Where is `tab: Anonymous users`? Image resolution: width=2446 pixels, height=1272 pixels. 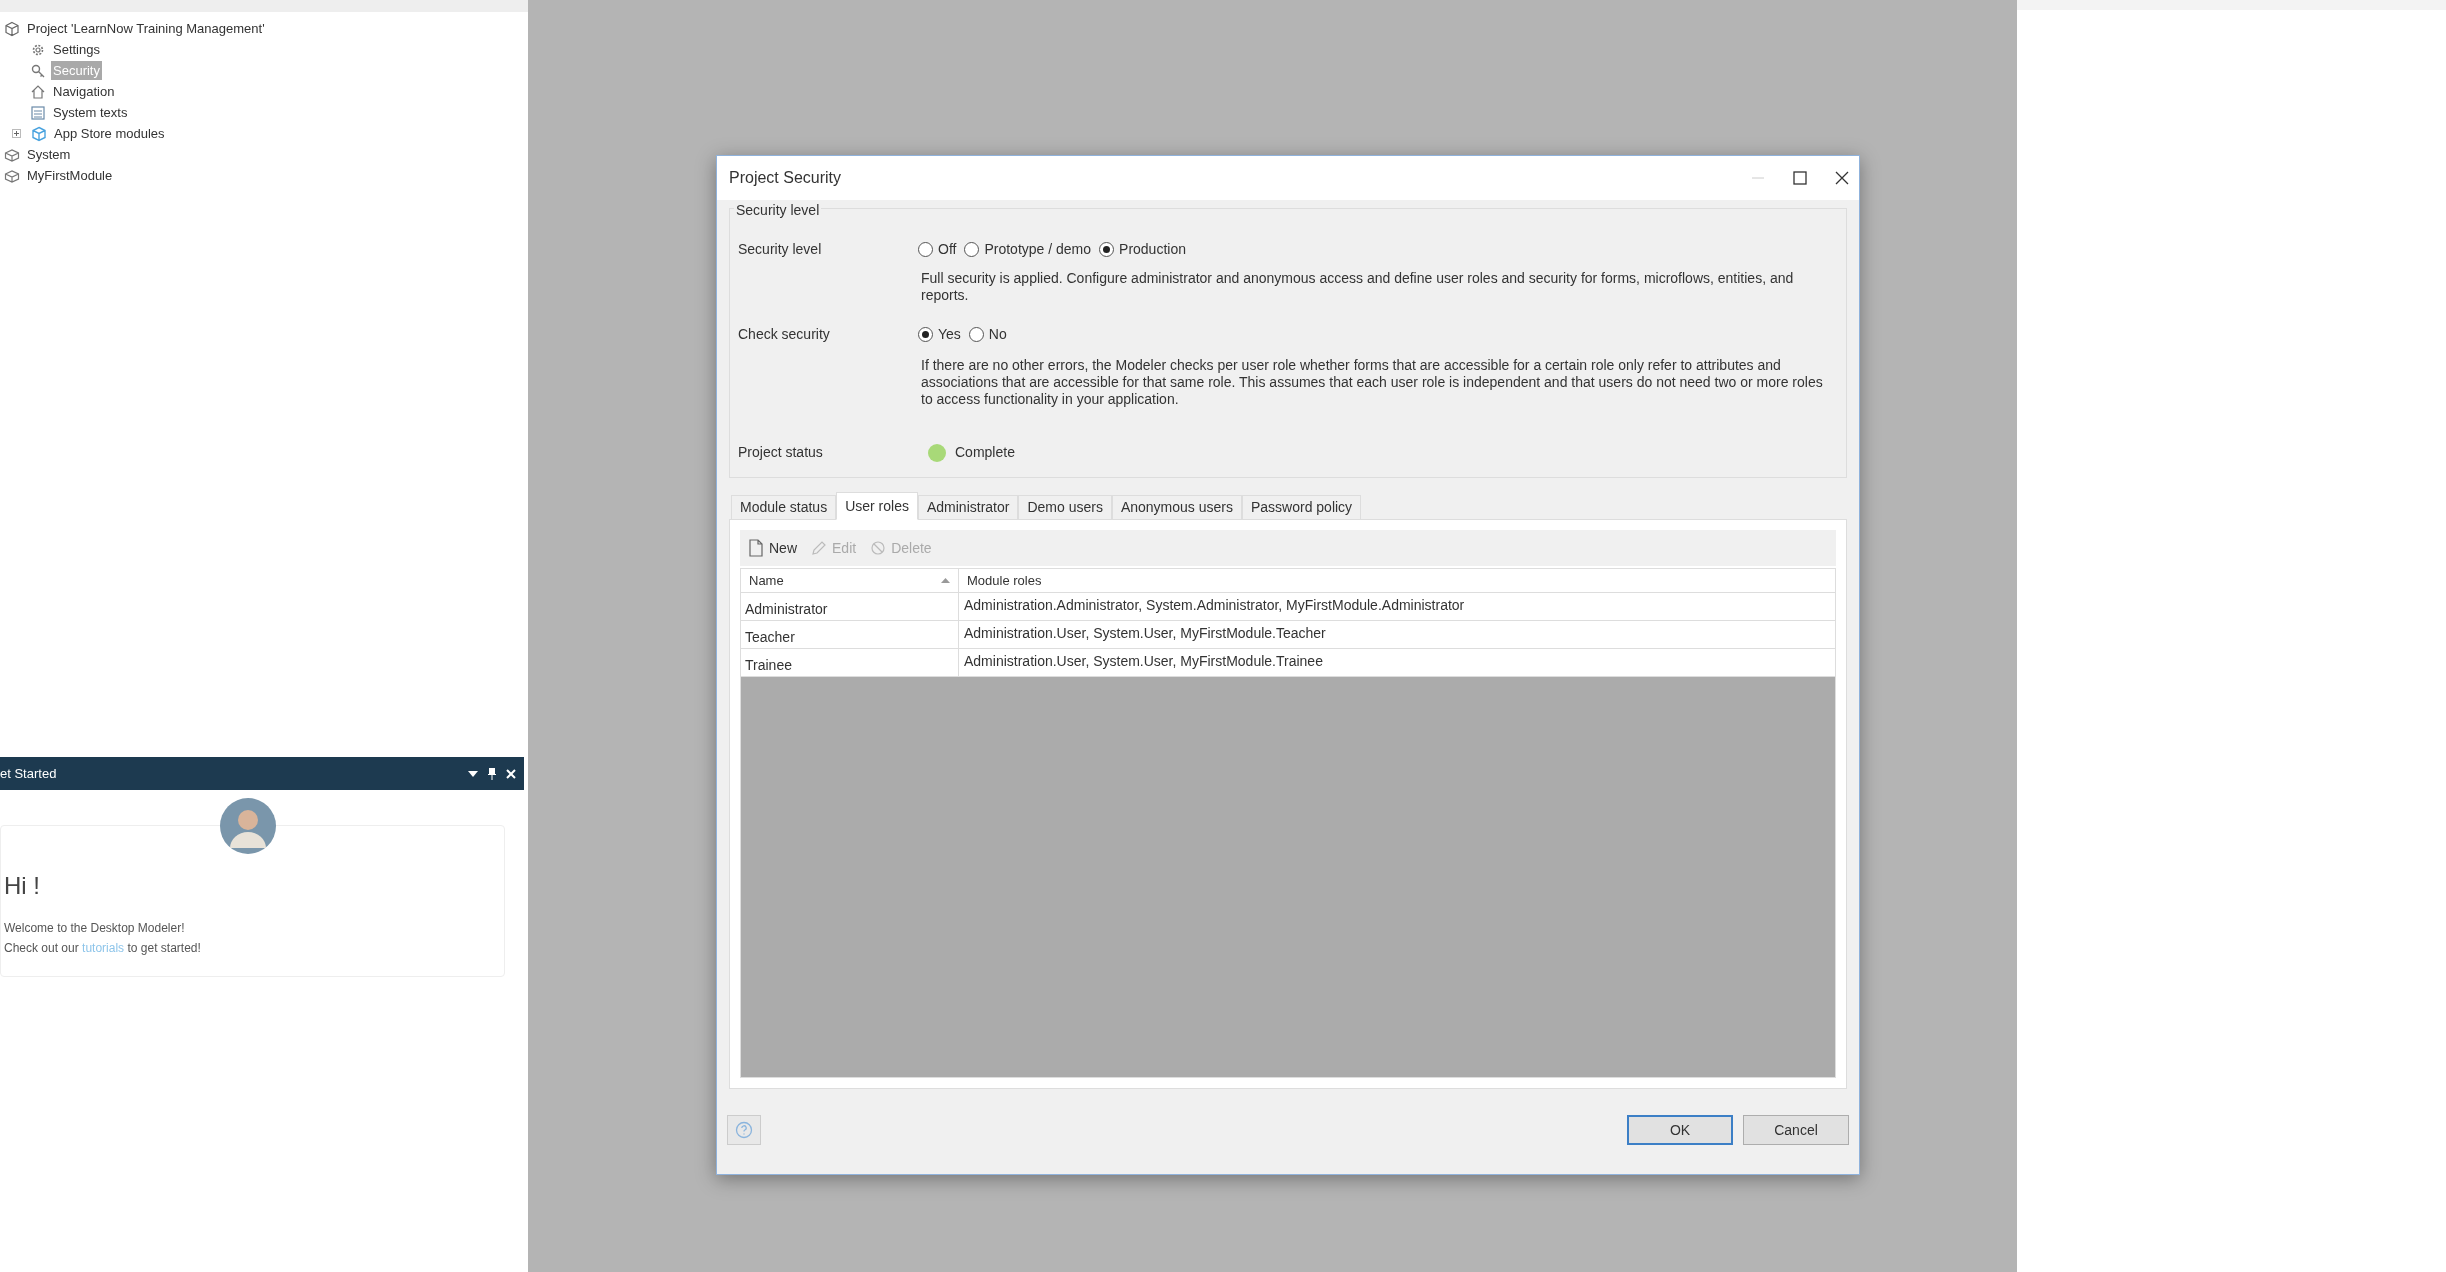
tab: Anonymous users is located at coordinates (1176, 507).